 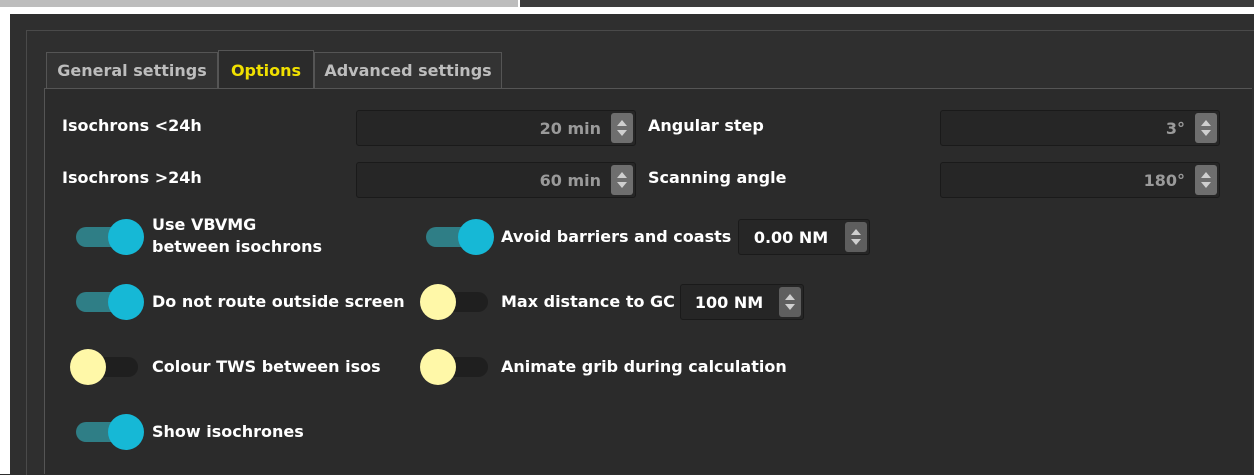 What do you see at coordinates (237, 246) in the screenshot?
I see `use-vbvmg-label-line2: between isochrons` at bounding box center [237, 246].